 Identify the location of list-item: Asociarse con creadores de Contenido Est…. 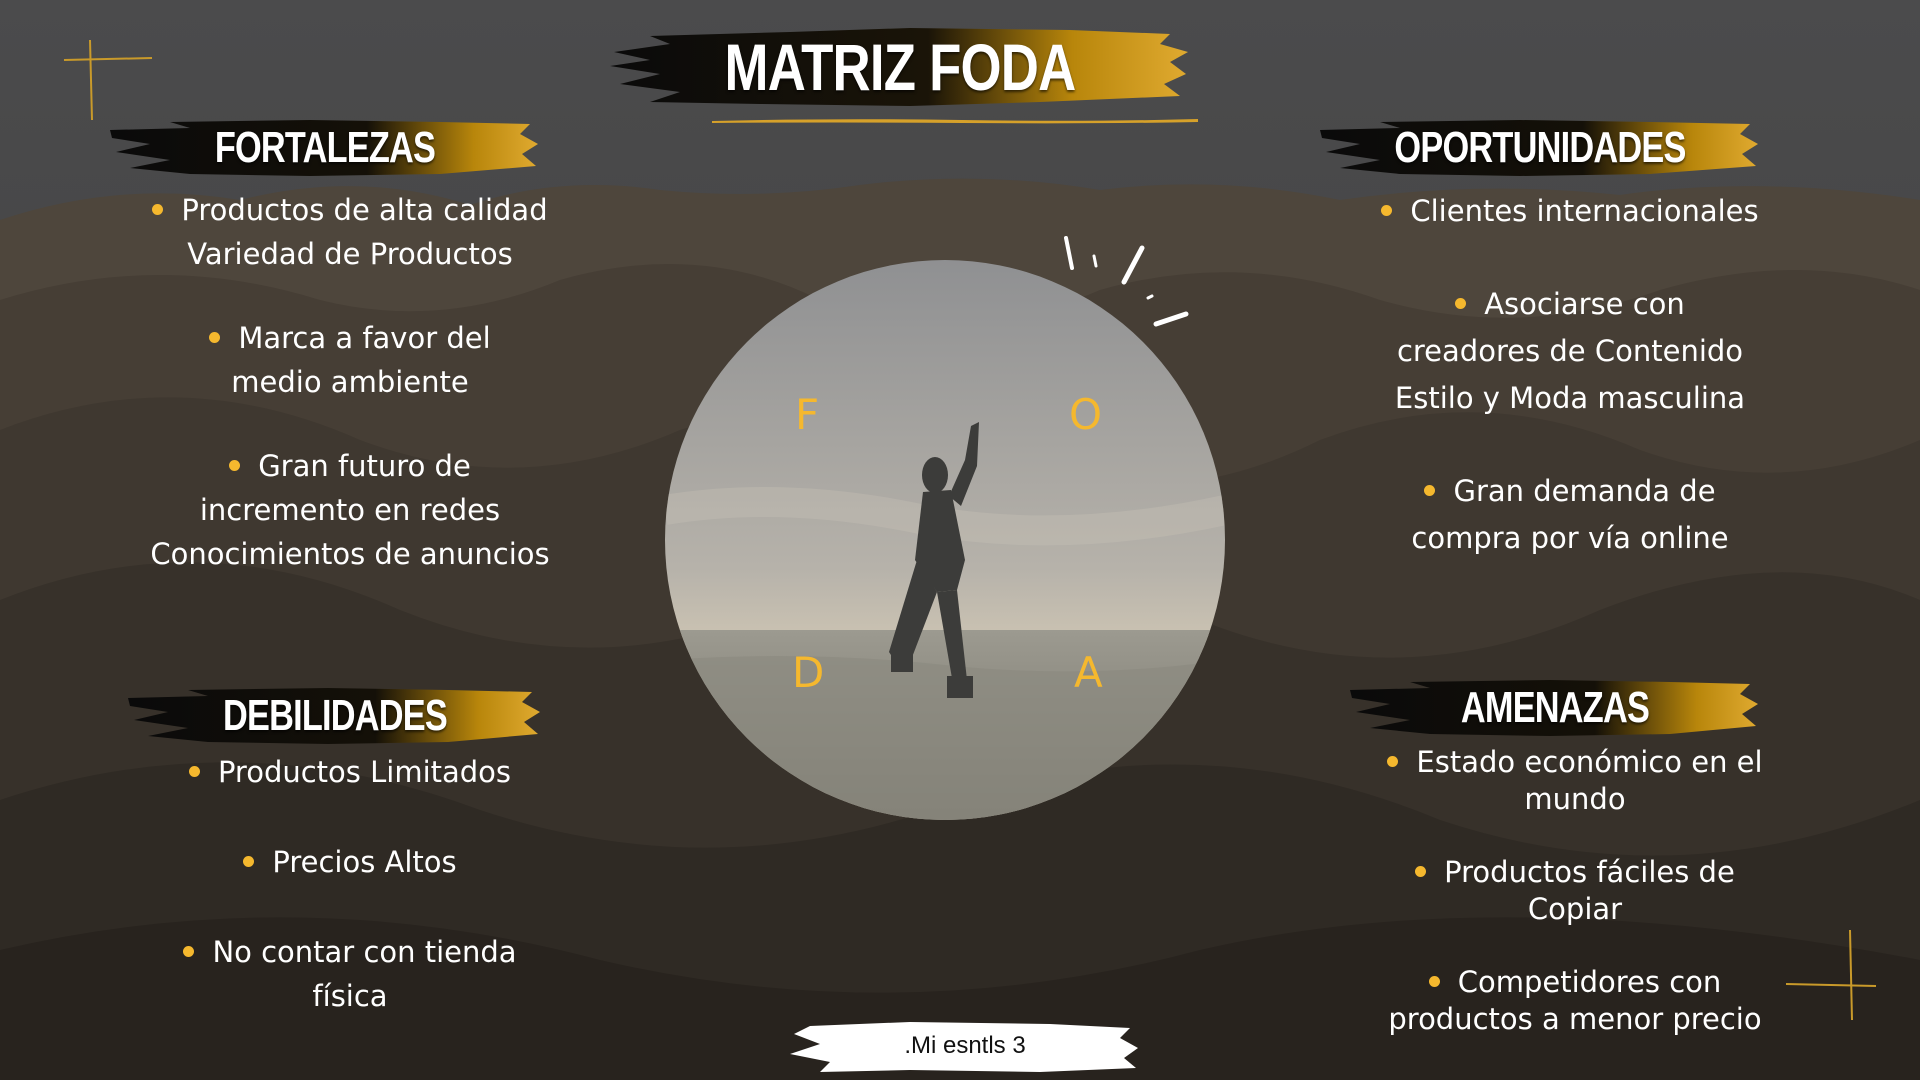
(1570, 351).